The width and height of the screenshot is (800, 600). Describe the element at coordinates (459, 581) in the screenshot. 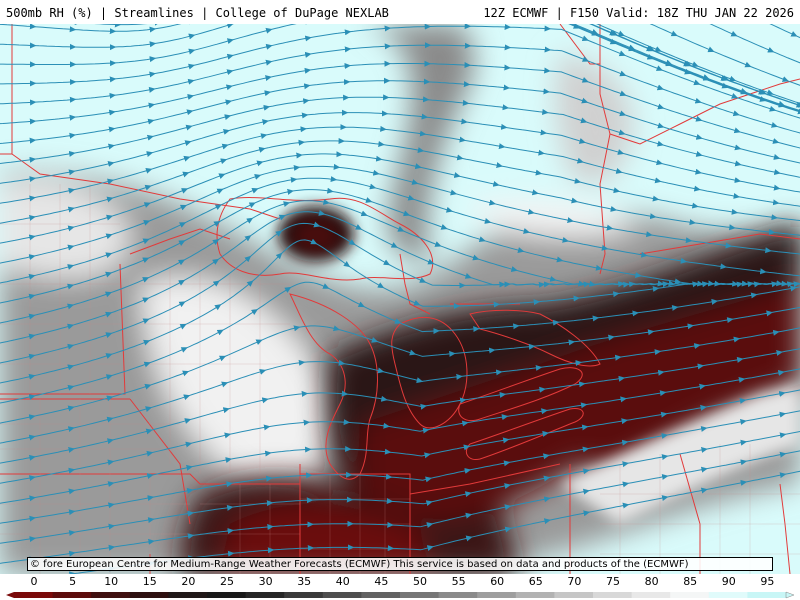

I see `colorbar-tick-label: 55` at that location.